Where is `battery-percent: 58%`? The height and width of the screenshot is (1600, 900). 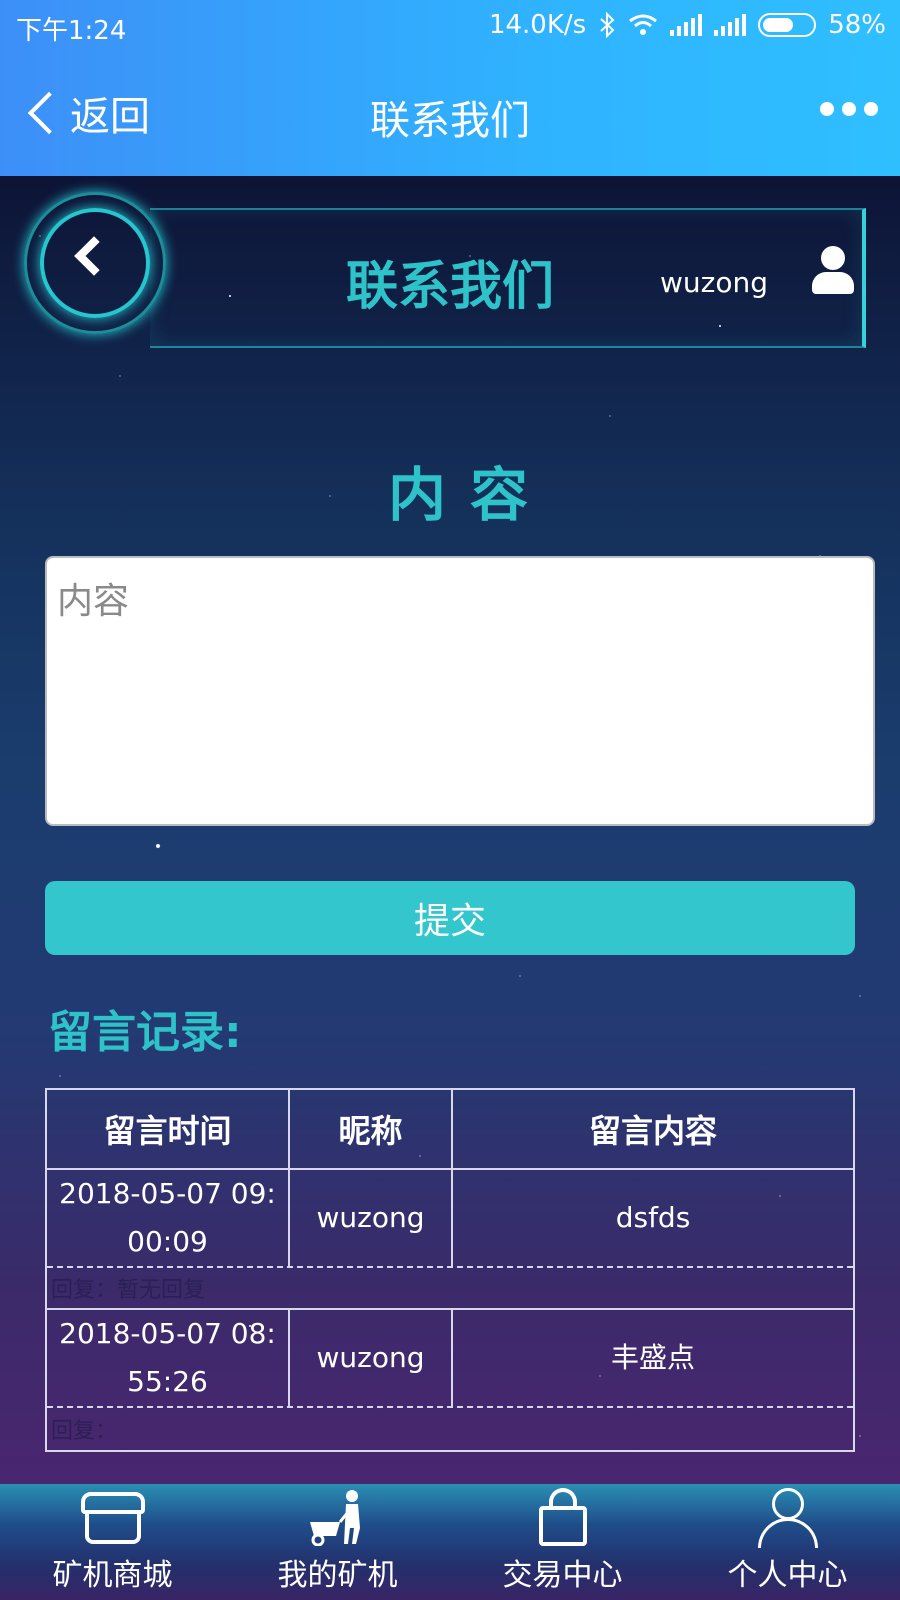
battery-percent: 58% is located at coordinates (857, 25).